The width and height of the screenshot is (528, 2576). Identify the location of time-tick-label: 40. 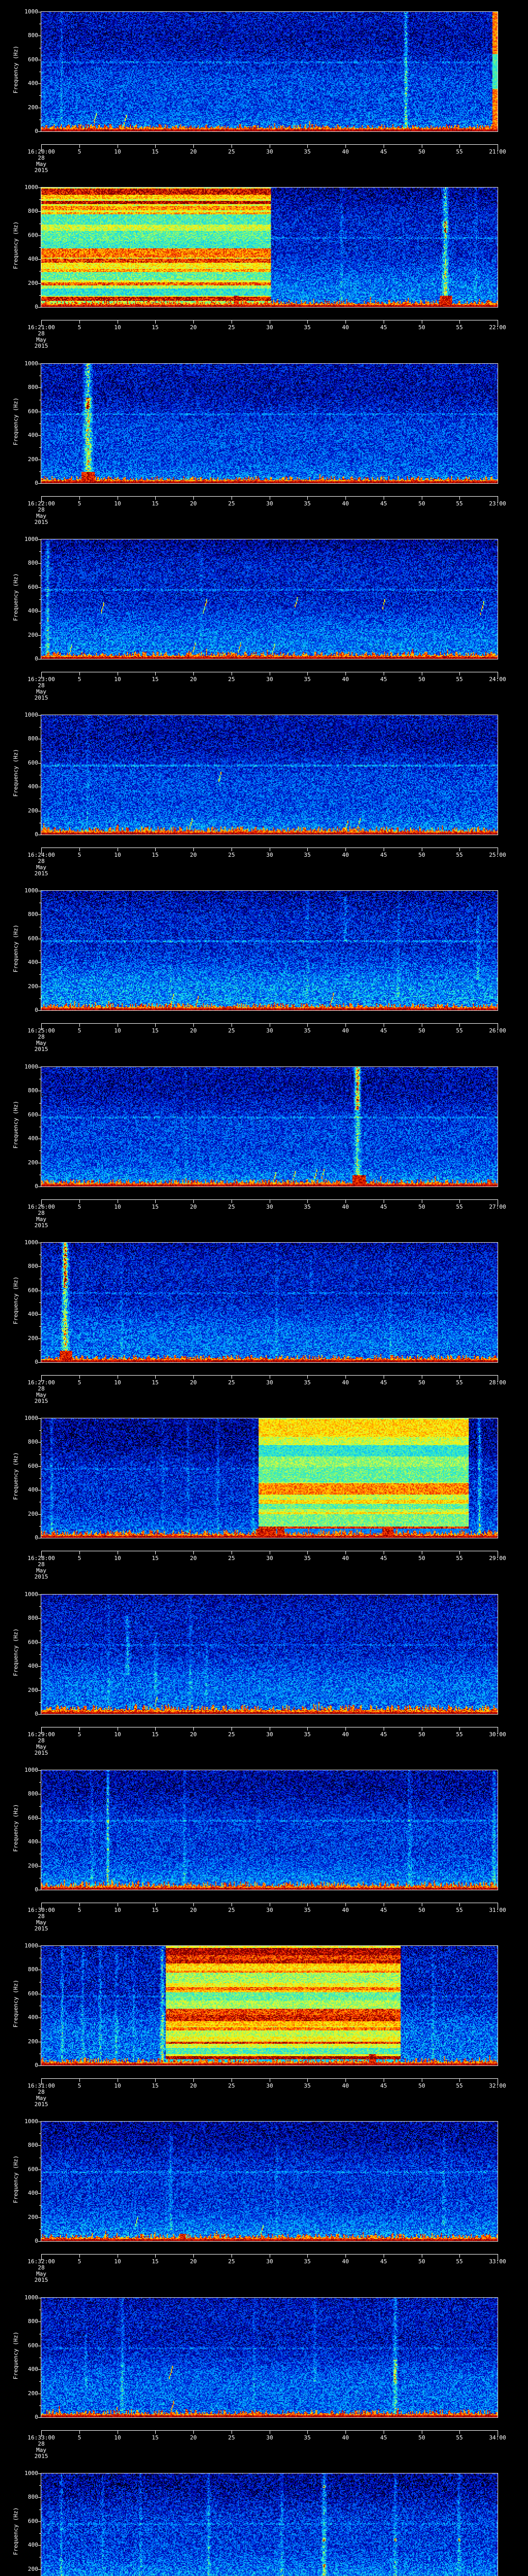
(346, 504).